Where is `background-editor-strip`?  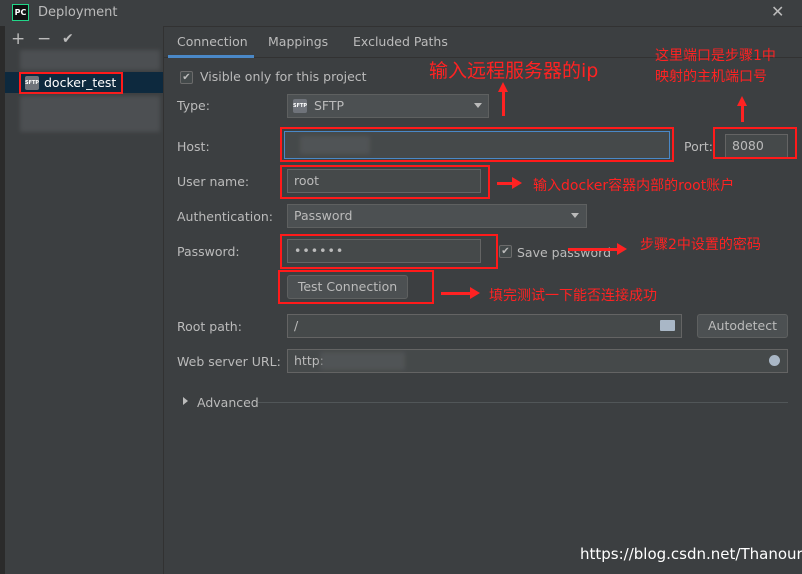 background-editor-strip is located at coordinates (2, 300).